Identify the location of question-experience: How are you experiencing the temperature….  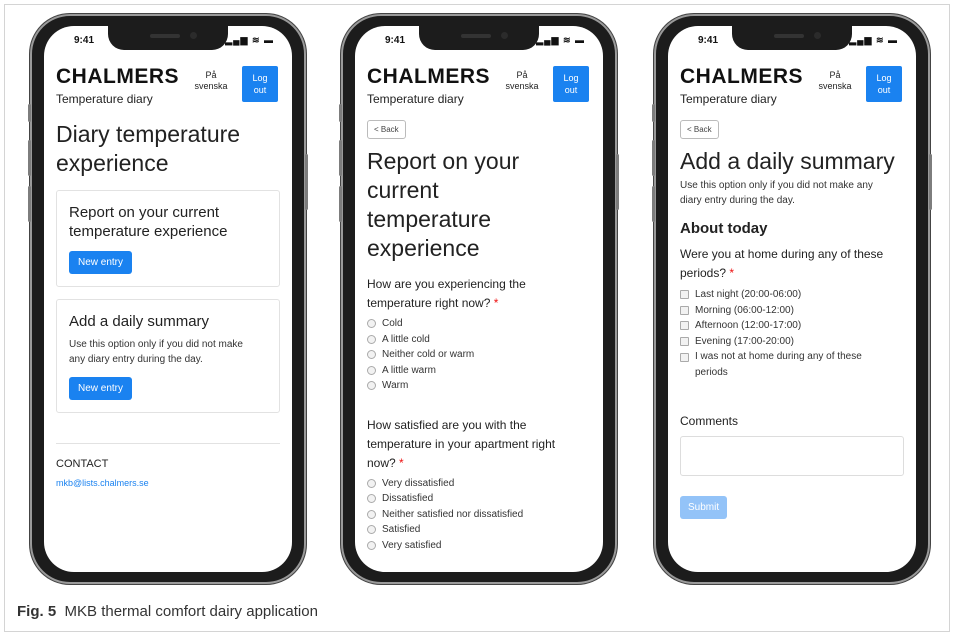
(479, 294).